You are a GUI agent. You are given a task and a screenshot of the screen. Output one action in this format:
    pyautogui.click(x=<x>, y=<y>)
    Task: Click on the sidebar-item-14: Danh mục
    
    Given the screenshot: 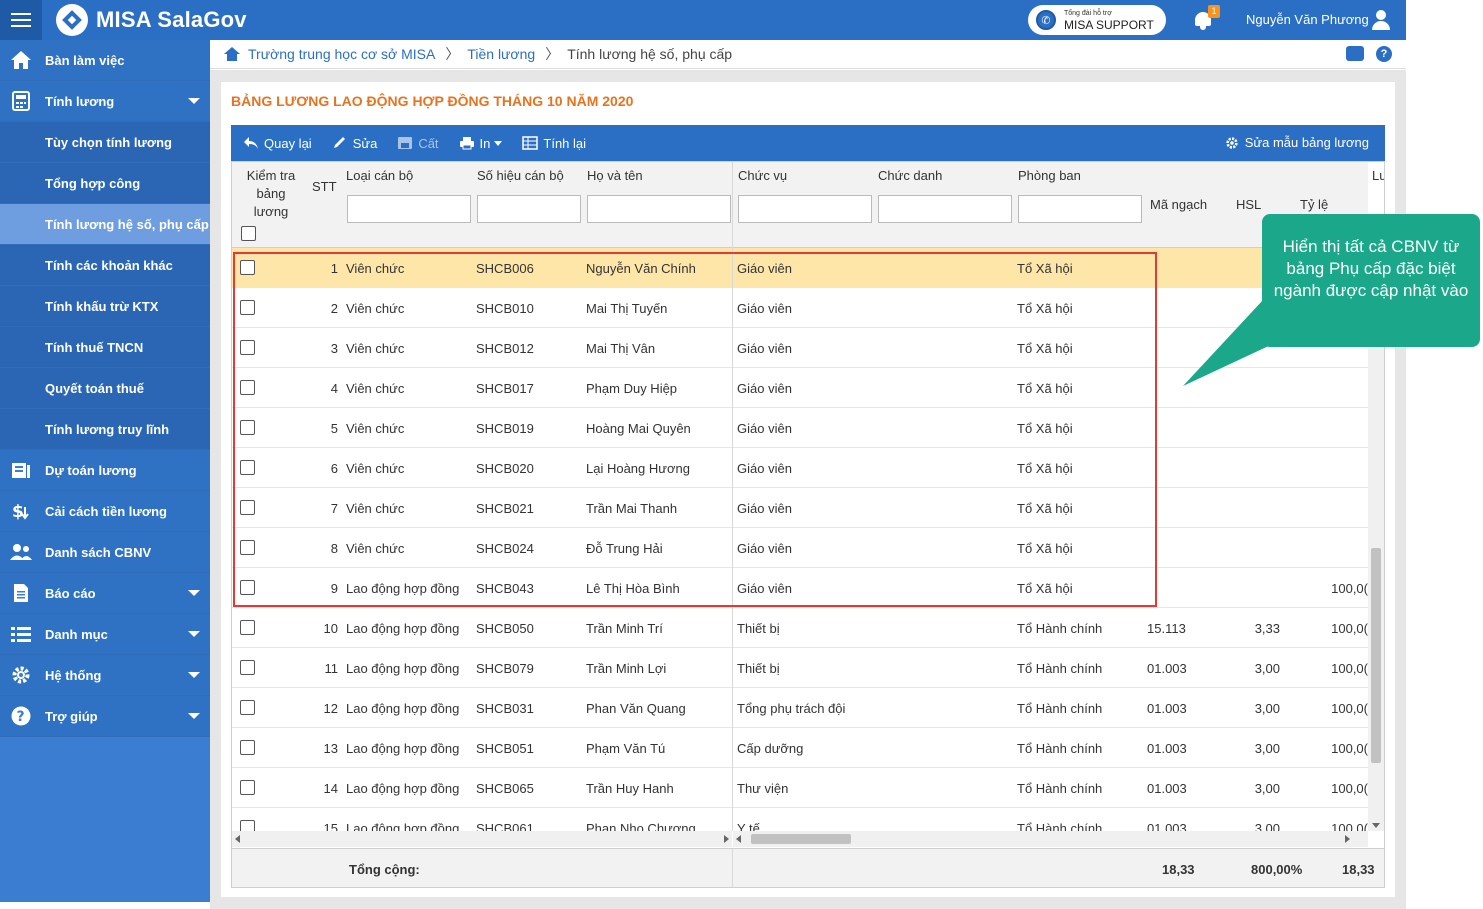 What is the action you would take?
    pyautogui.click(x=105, y=634)
    